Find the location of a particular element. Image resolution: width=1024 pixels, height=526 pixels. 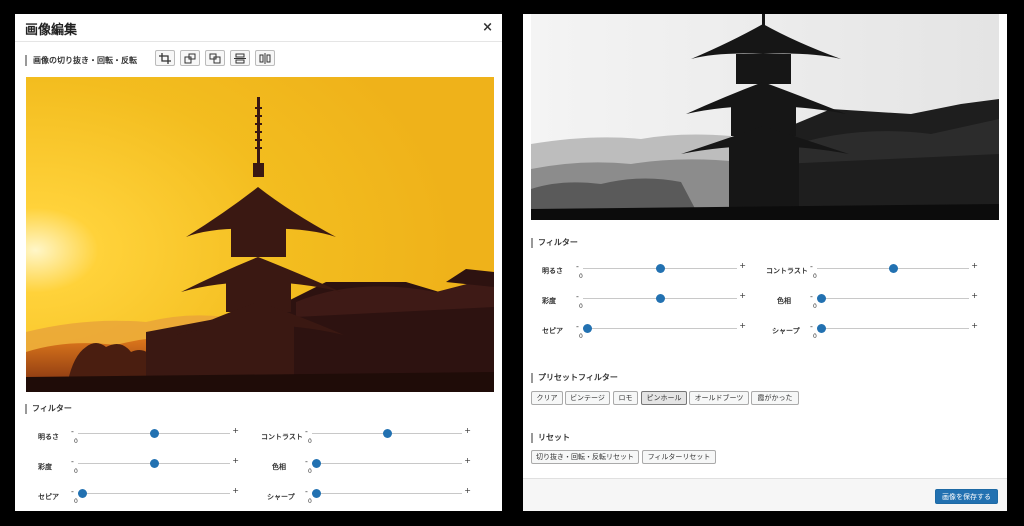

crop-icon is located at coordinates (165, 58).